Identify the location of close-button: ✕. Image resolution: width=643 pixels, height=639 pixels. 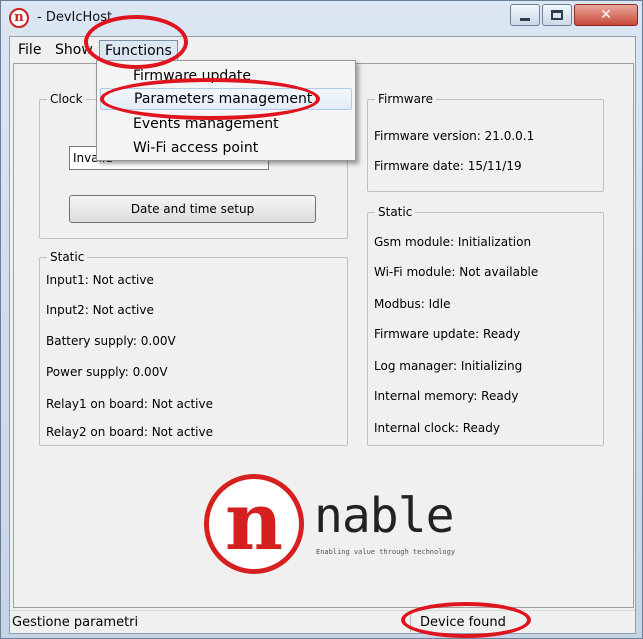
(606, 15).